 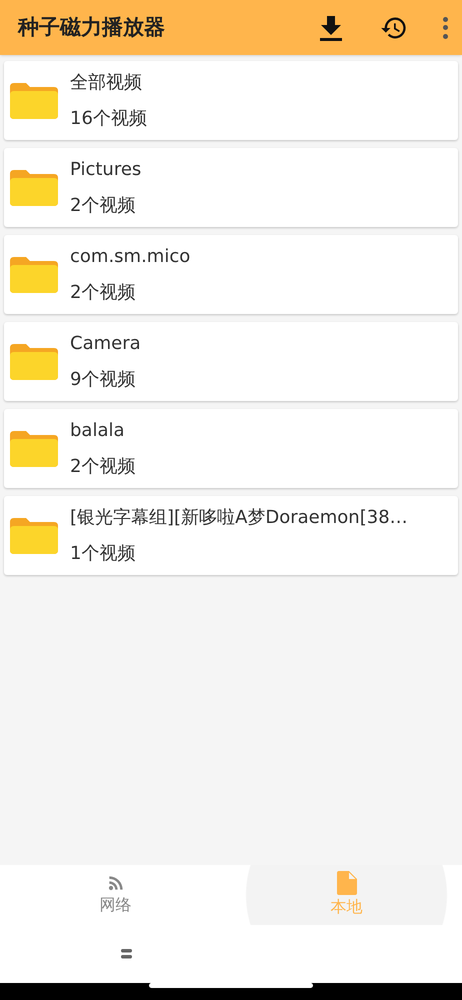 I want to click on folder-card: 全部视频 16个视频, so click(x=231, y=100).